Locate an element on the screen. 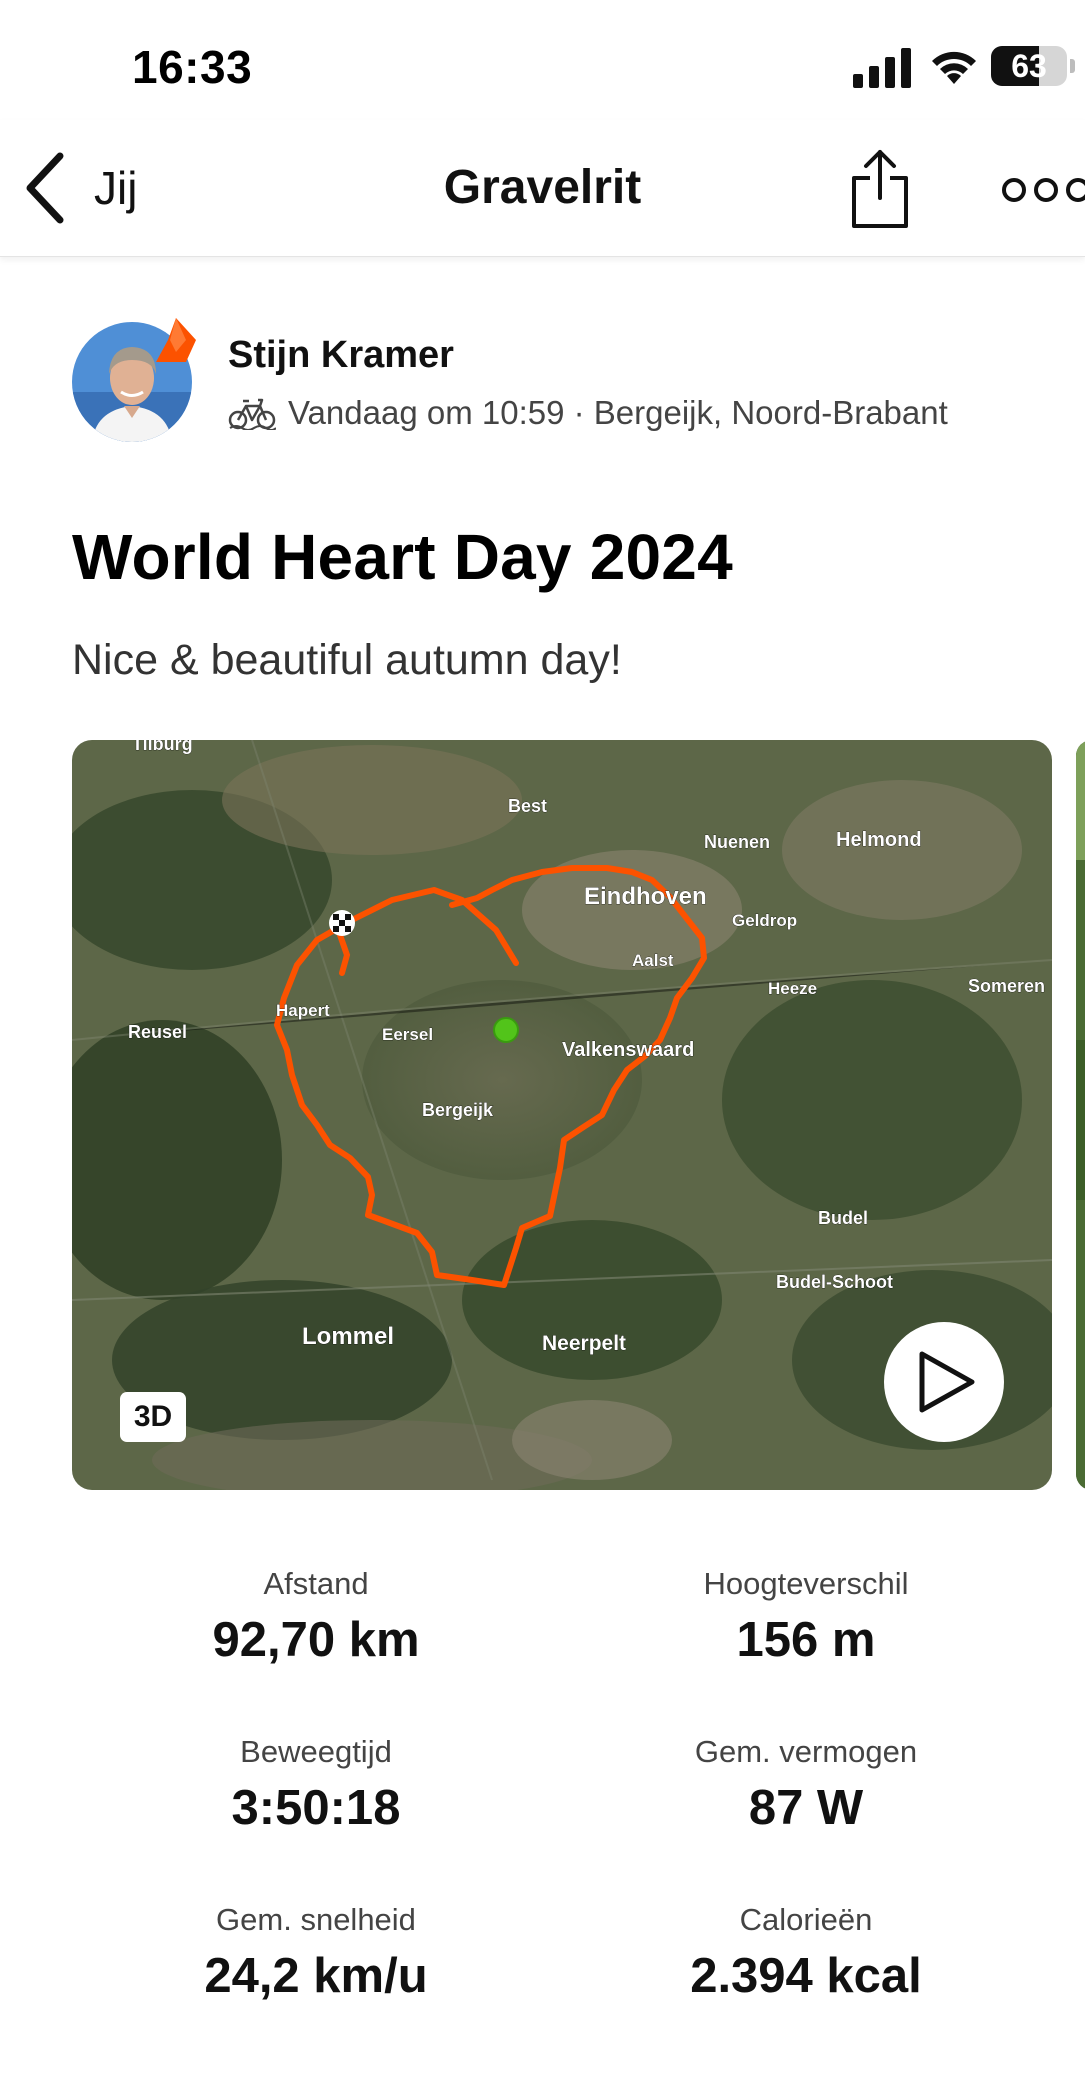 Image resolution: width=1085 pixels, height=2091 pixels. stat-value: 24,2 km/u is located at coordinates (316, 1976).